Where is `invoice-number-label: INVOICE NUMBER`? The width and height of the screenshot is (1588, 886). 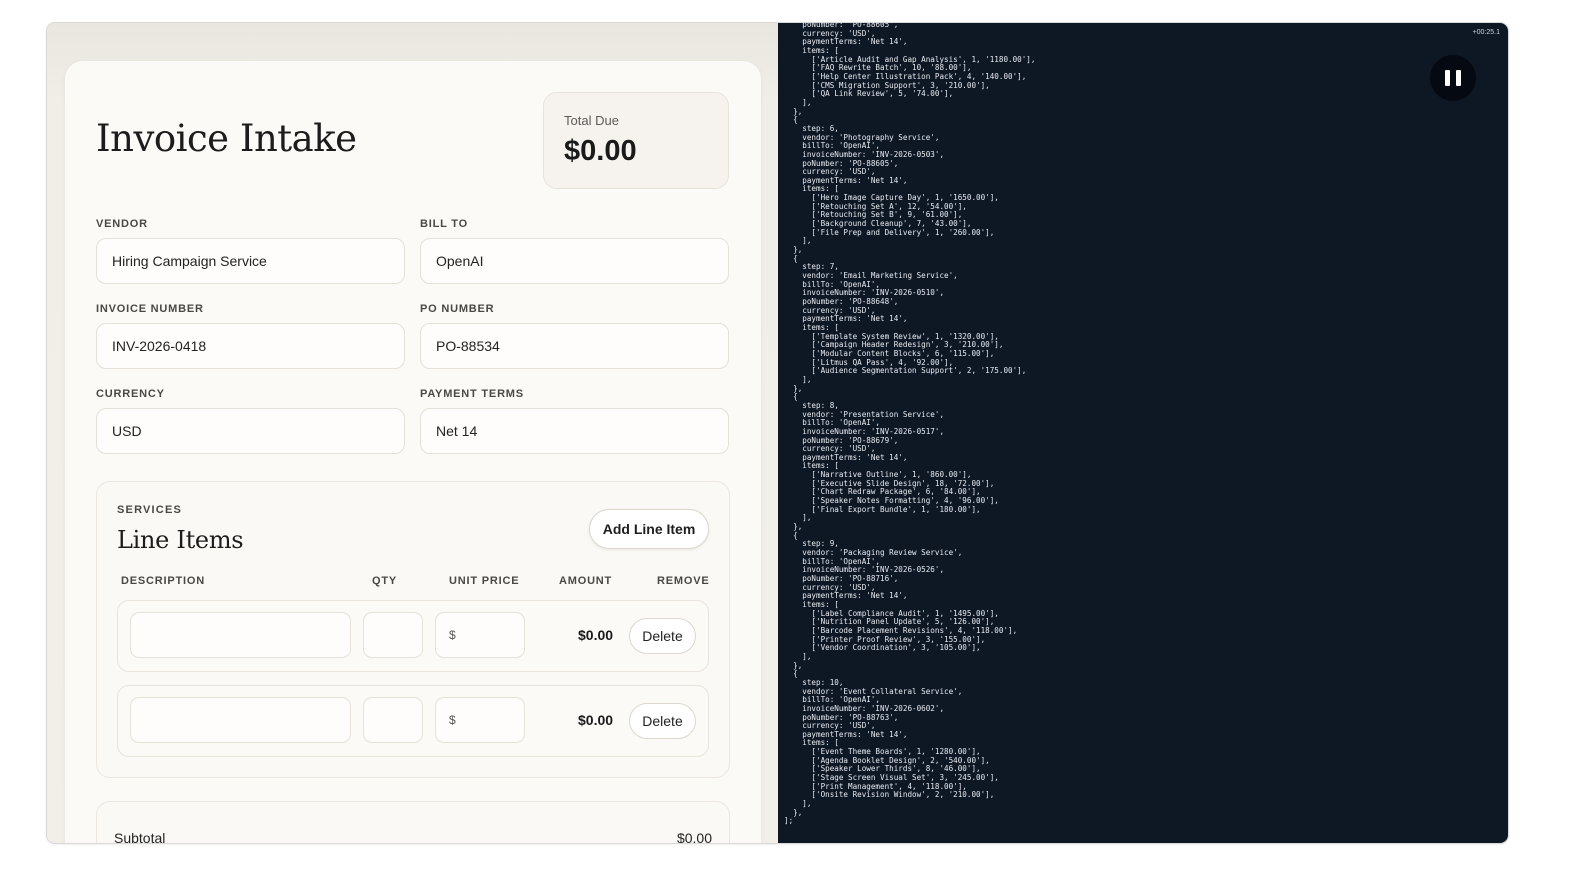 invoice-number-label: INVOICE NUMBER is located at coordinates (150, 309).